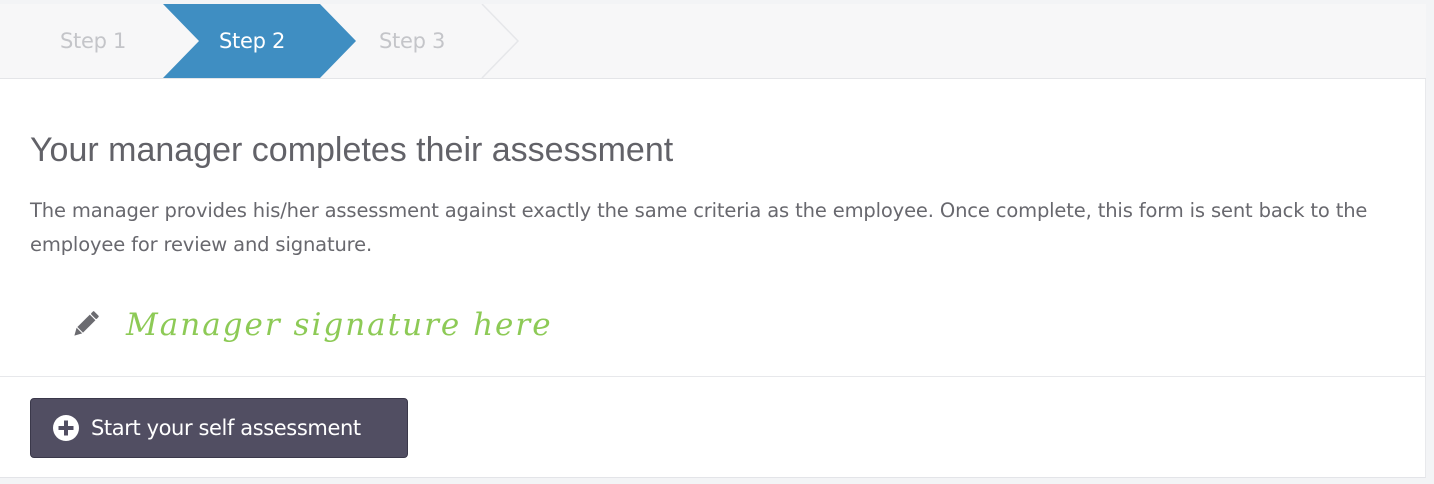  Describe the element at coordinates (93, 41) in the screenshot. I see `step-1: Step 1` at that location.